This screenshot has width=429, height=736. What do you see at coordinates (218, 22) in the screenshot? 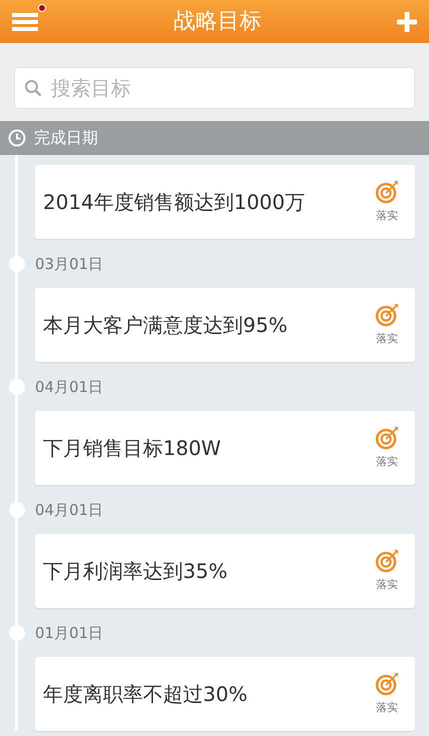
I see `page-title: 战略目标` at bounding box center [218, 22].